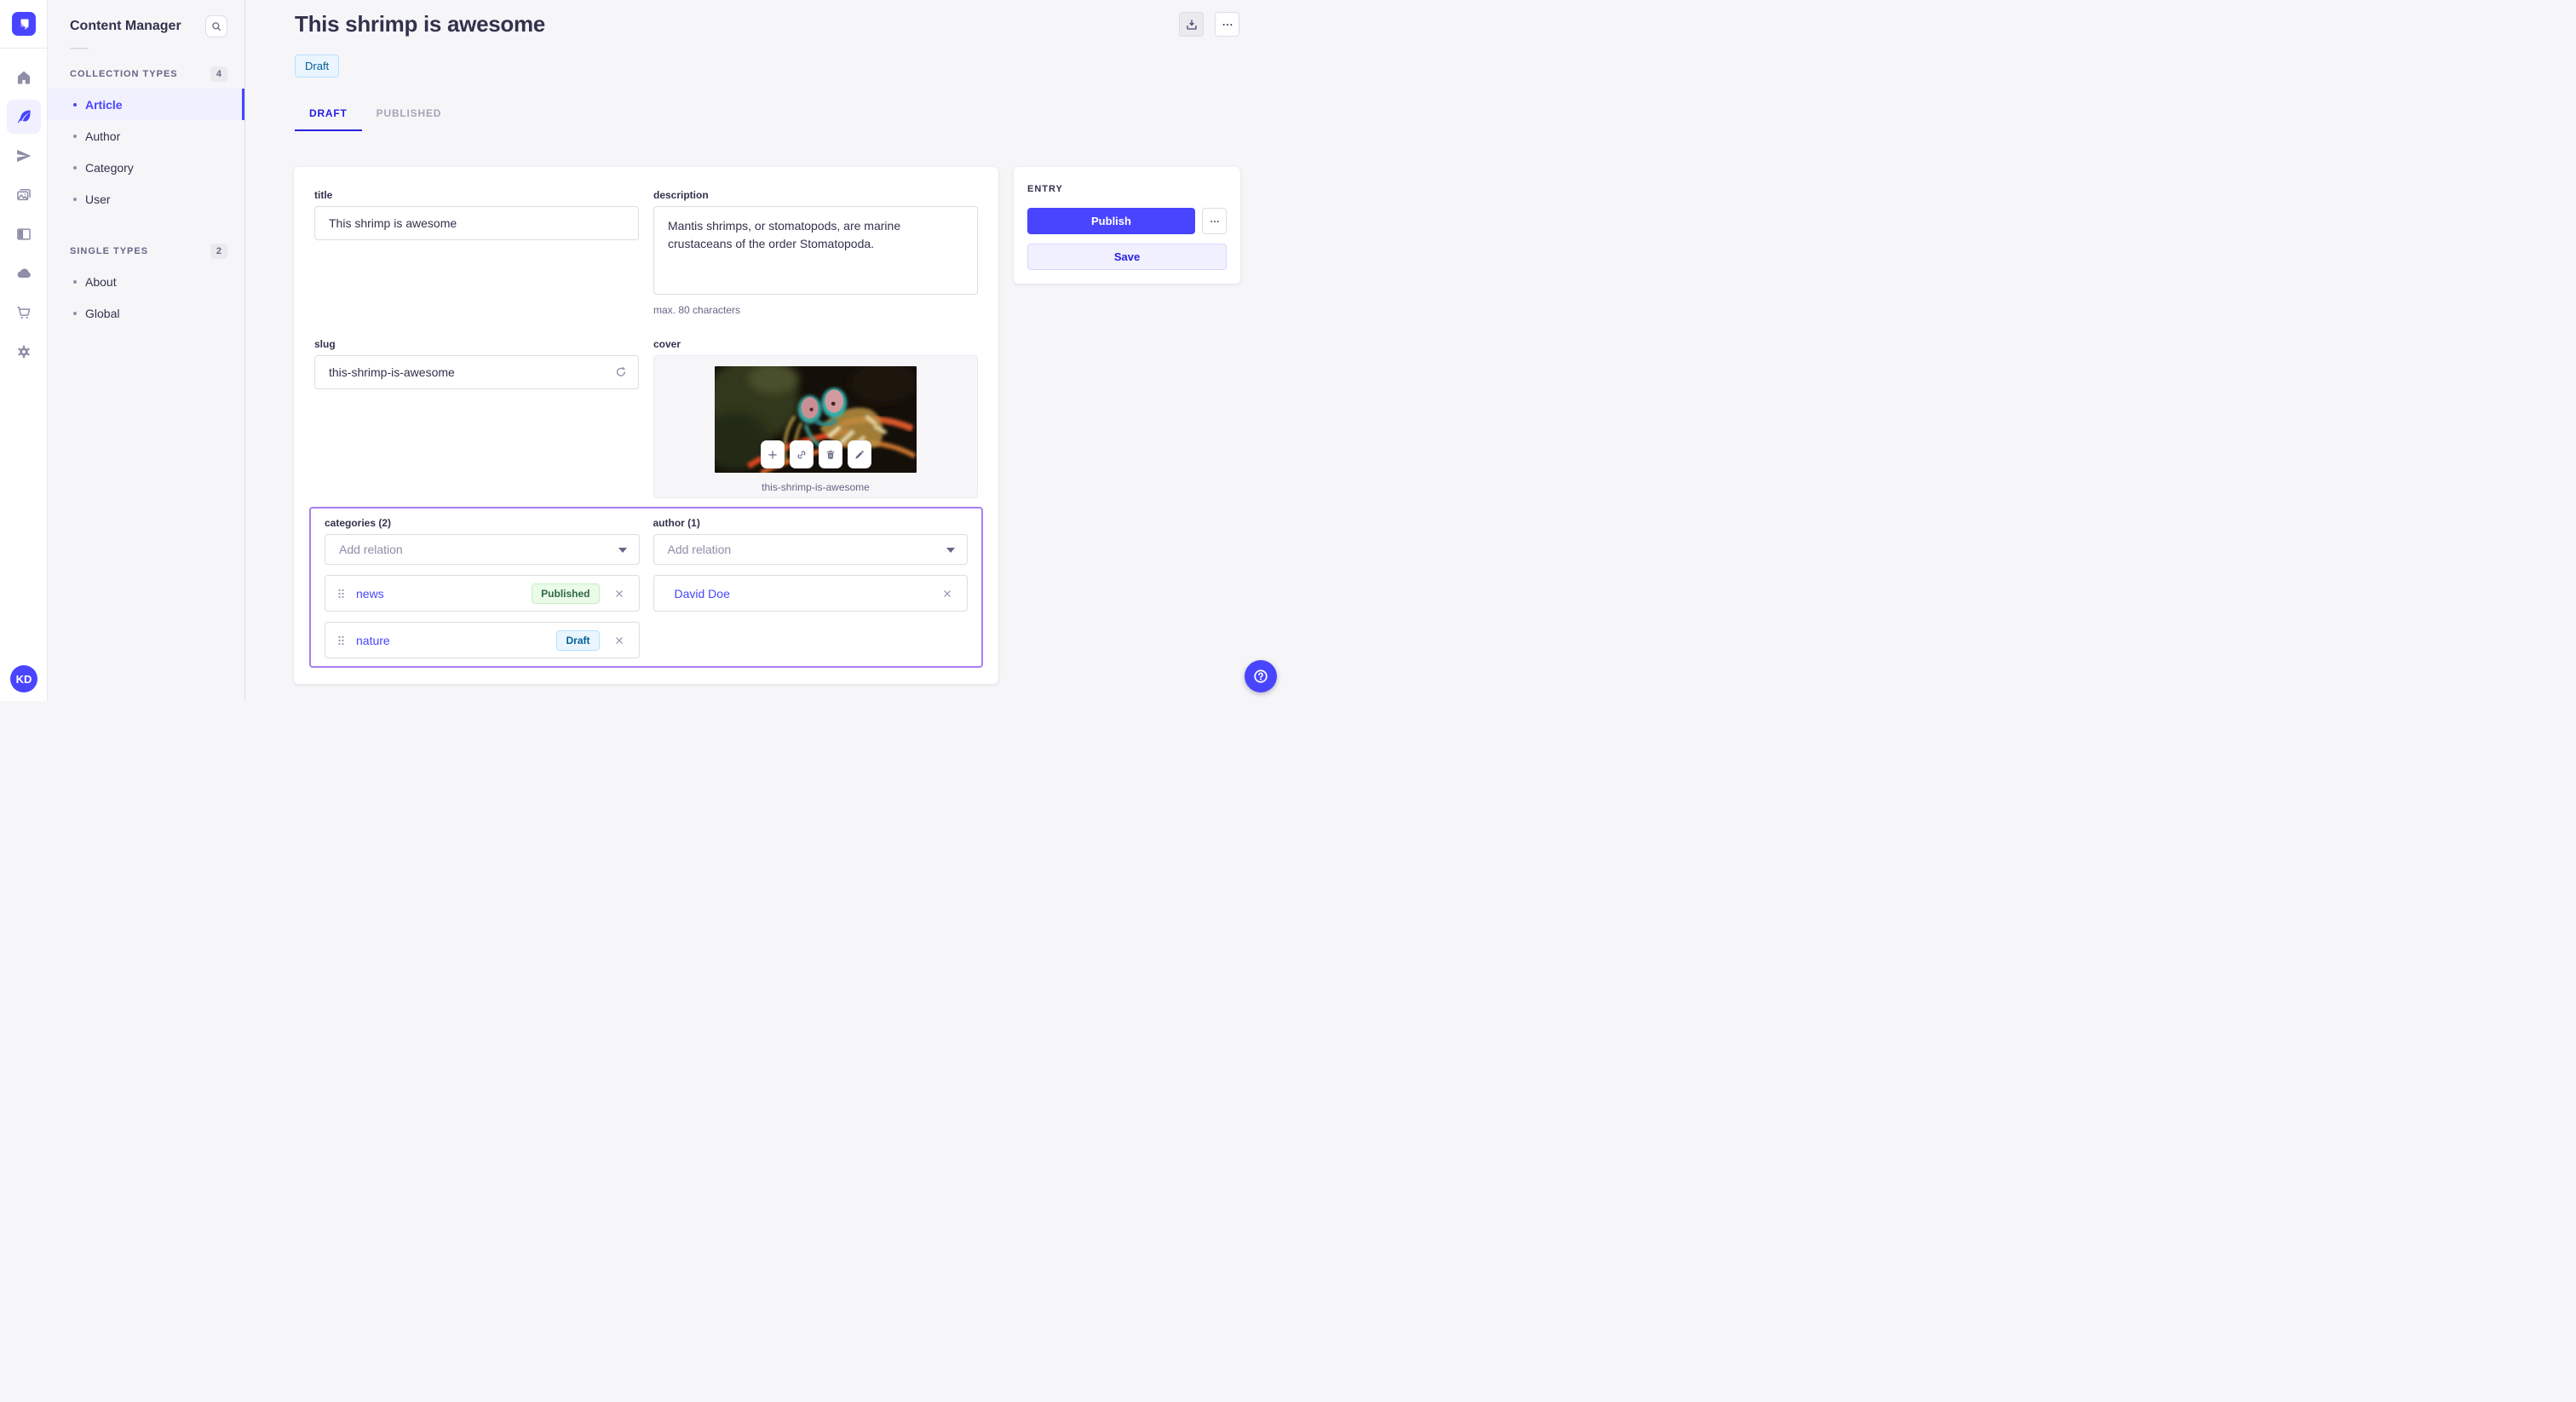 The width and height of the screenshot is (2576, 1402). Describe the element at coordinates (24, 313) in the screenshot. I see `cart-icon` at that location.